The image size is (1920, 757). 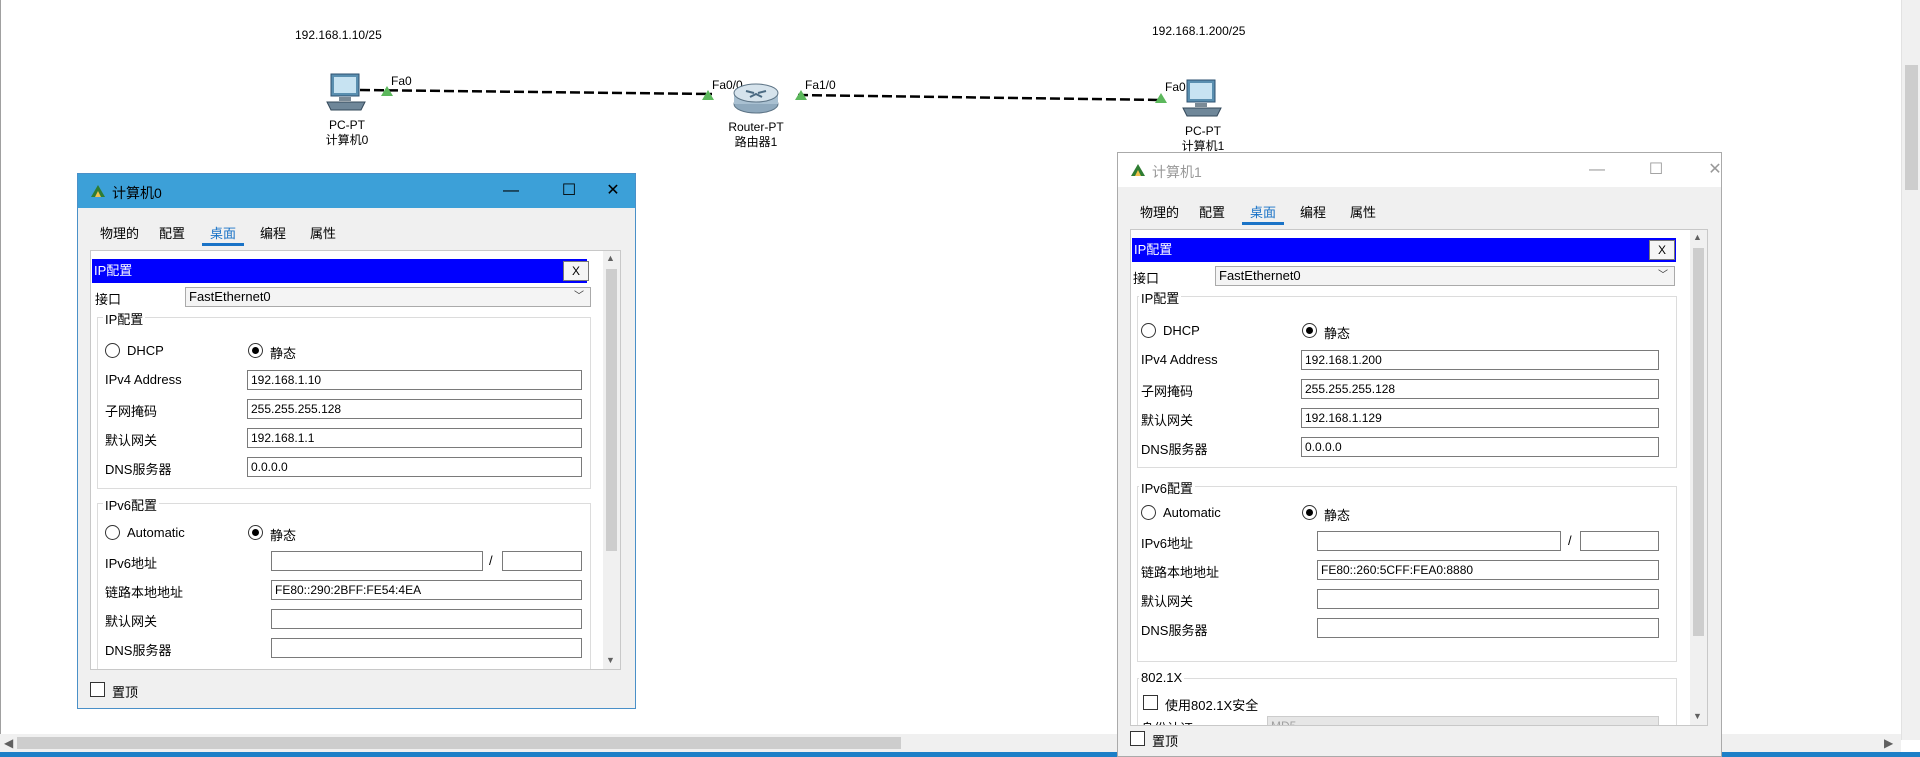 I want to click on pc0-device: PC-PT 计算机0, so click(x=347, y=110).